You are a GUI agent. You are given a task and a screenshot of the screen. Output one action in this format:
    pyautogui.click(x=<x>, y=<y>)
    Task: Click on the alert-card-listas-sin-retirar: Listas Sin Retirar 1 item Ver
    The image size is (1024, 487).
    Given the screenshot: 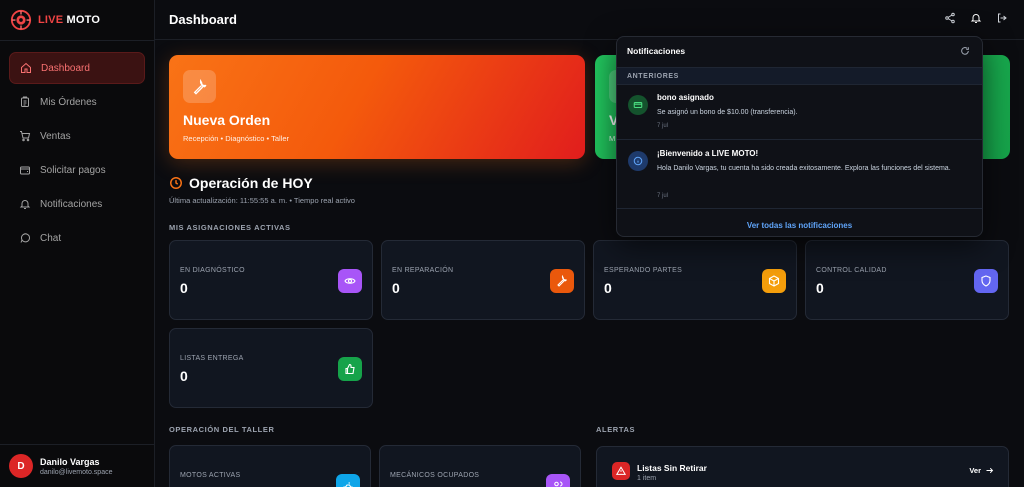 What is the action you would take?
    pyautogui.click(x=802, y=466)
    